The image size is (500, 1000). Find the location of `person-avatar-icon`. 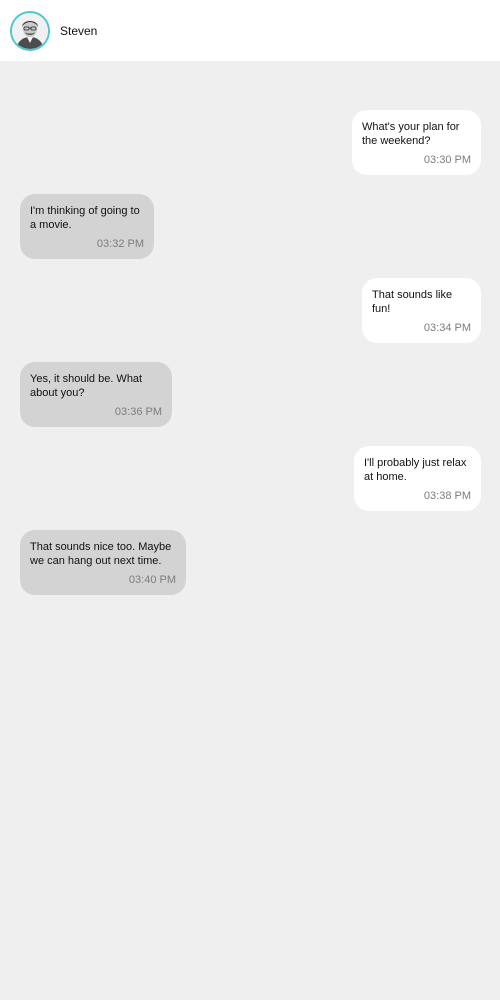

person-avatar-icon is located at coordinates (30, 30).